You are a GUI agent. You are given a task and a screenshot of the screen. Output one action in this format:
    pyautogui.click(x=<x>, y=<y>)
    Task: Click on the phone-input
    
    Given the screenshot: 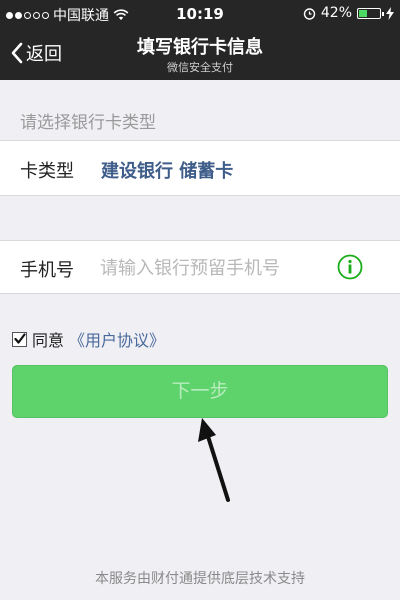 What is the action you would take?
    pyautogui.click(x=215, y=268)
    